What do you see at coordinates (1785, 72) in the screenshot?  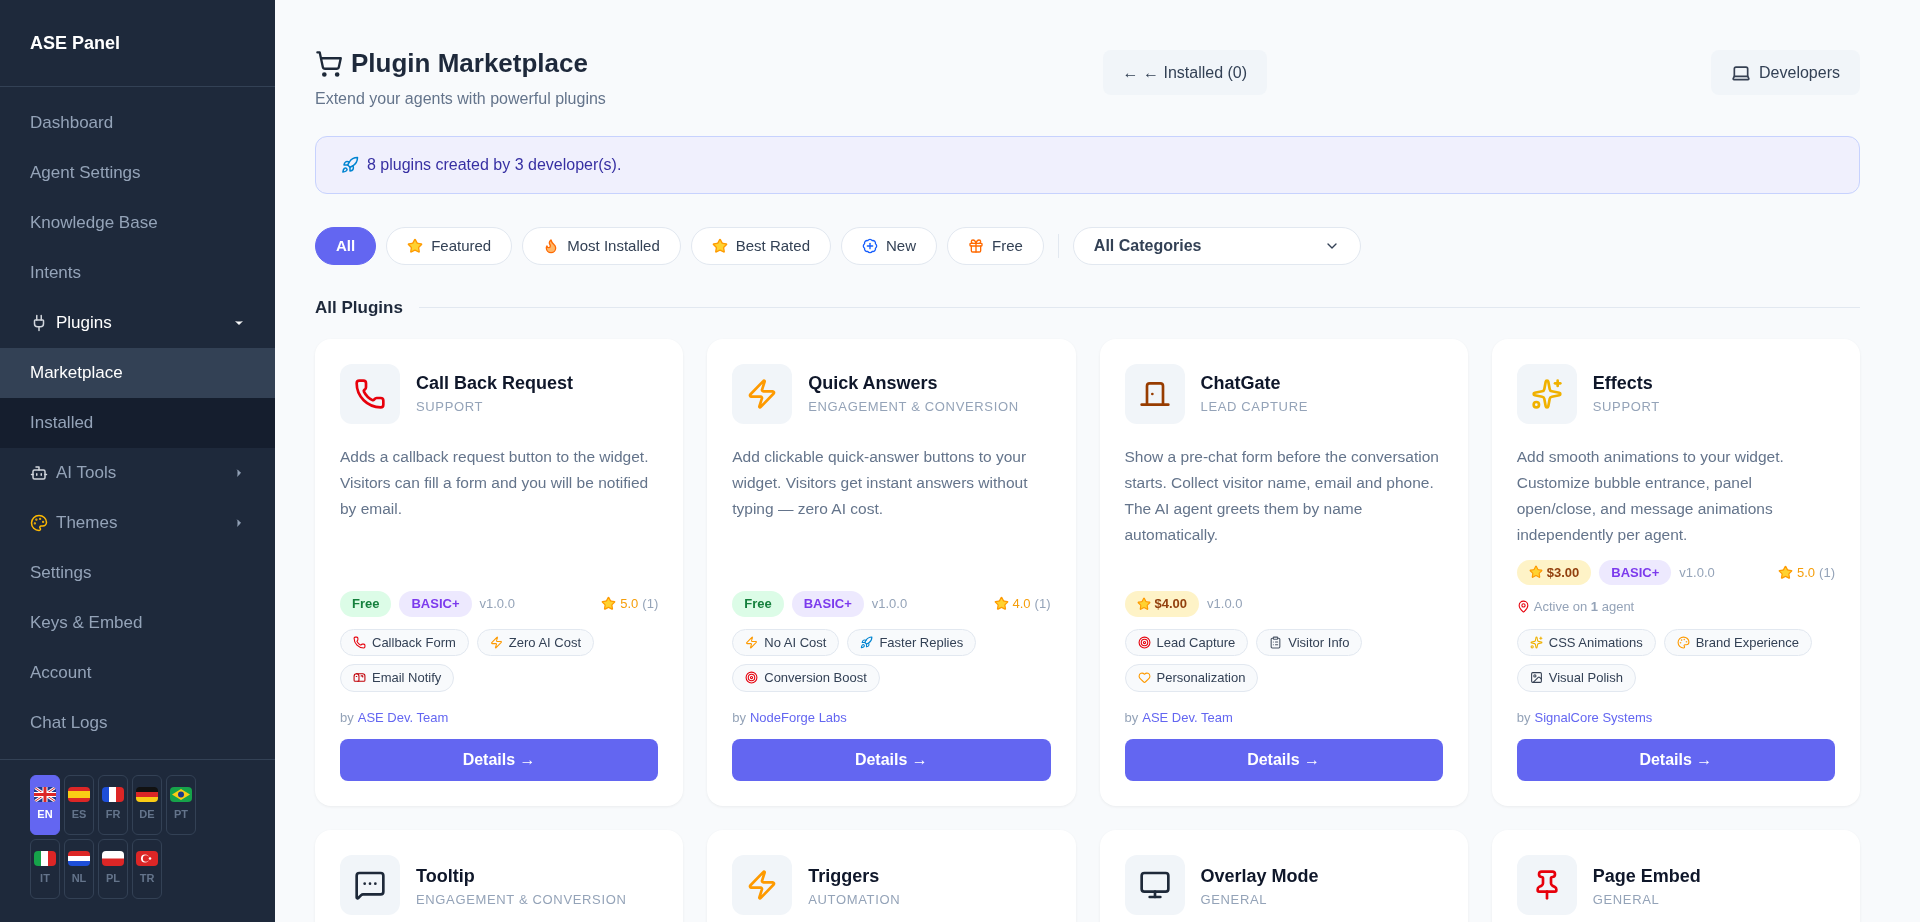 I see `developers-button: Developers` at bounding box center [1785, 72].